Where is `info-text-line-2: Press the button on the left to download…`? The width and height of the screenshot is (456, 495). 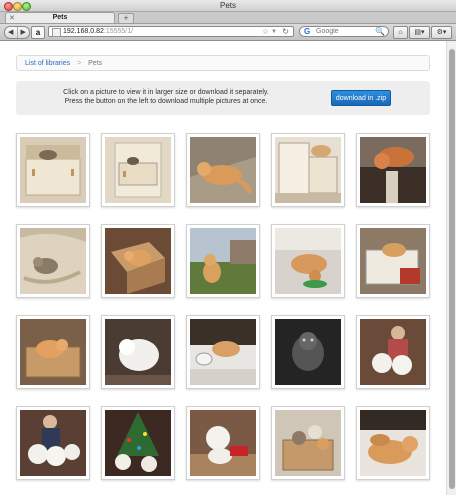
info-text-line-2: Press the button on the left to download… is located at coordinates (166, 101).